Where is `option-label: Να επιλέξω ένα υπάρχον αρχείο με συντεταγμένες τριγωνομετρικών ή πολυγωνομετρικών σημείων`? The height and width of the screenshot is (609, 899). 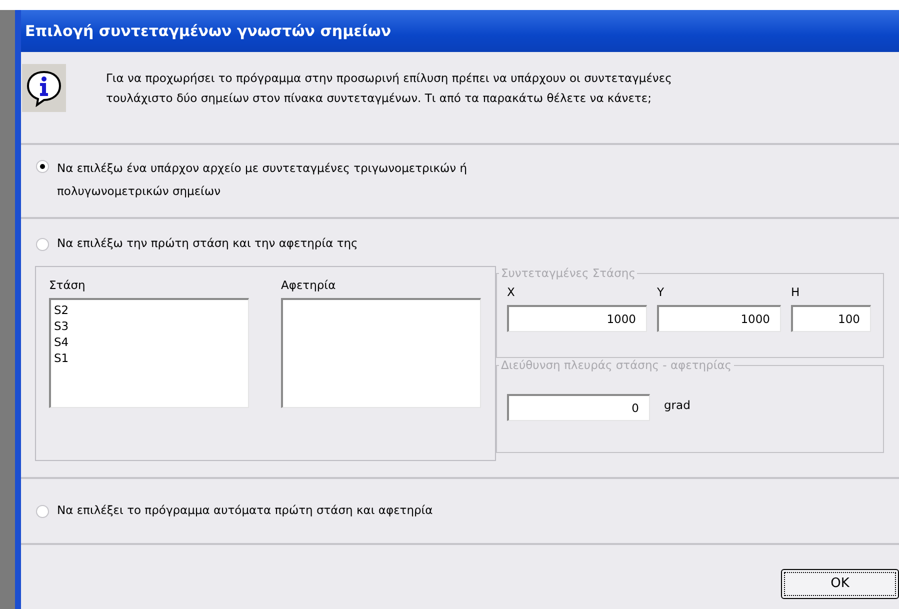 option-label: Να επιλέξω ένα υπάρχον αρχείο με συντεταγμένες τριγωνομετρικών ή πολυγωνομετρικών σημείων is located at coordinates (262, 180).